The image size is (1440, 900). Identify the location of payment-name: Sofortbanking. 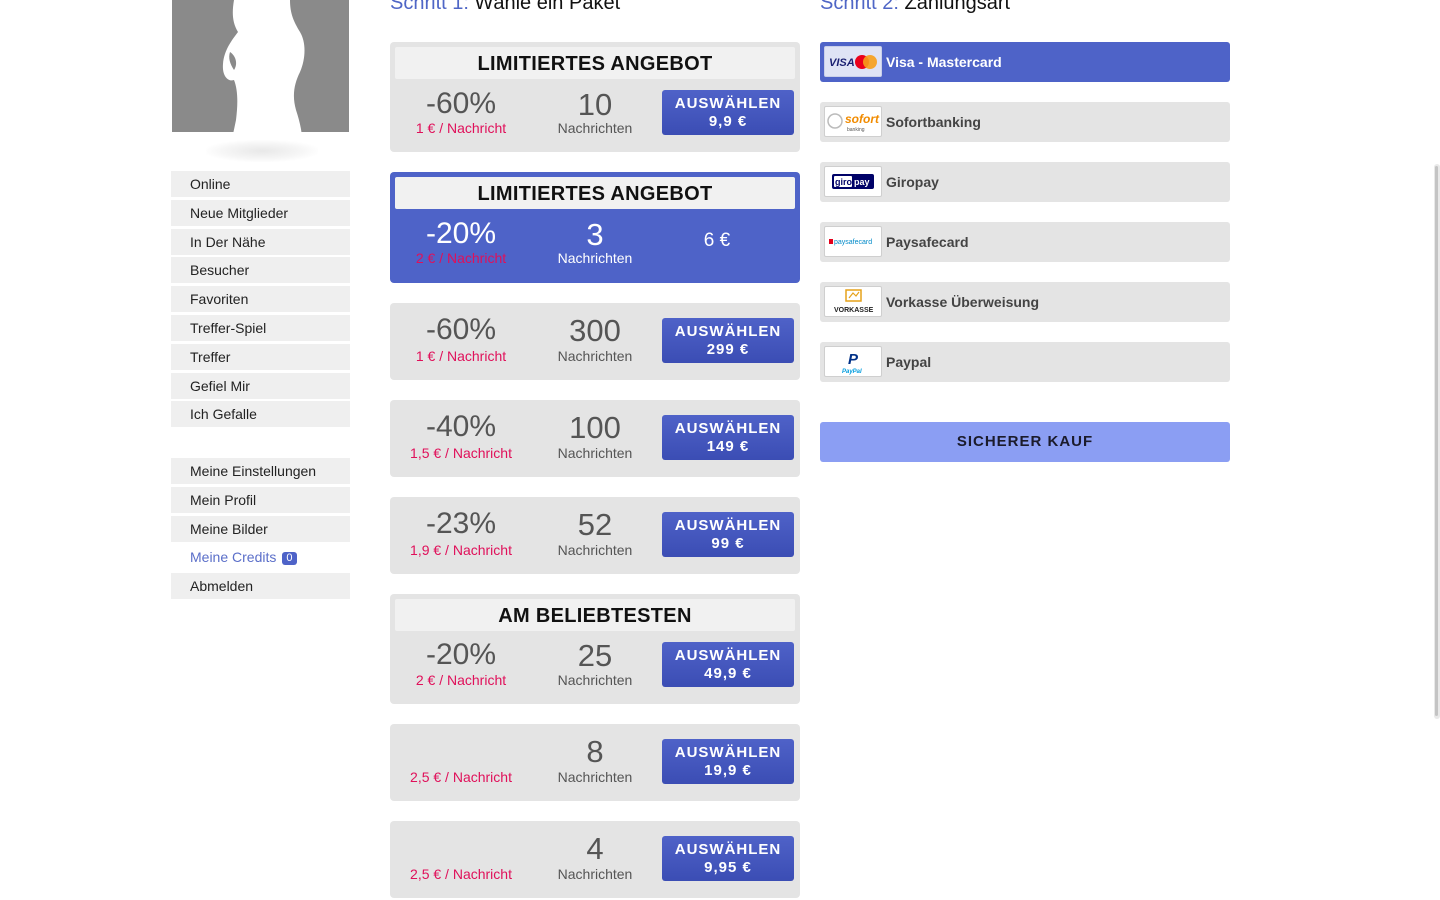
(933, 122).